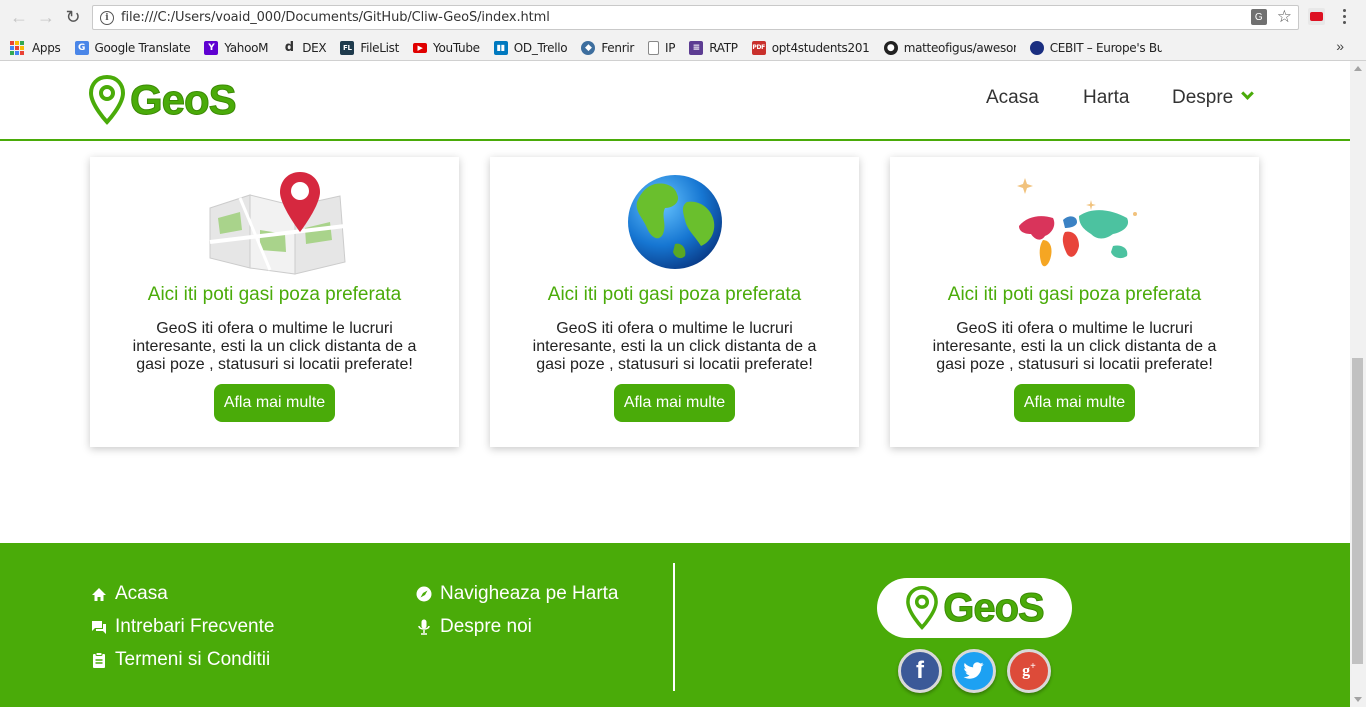 The height and width of the screenshot is (707, 1366). I want to click on bookmark-filelist: FL FileList, so click(369, 47).